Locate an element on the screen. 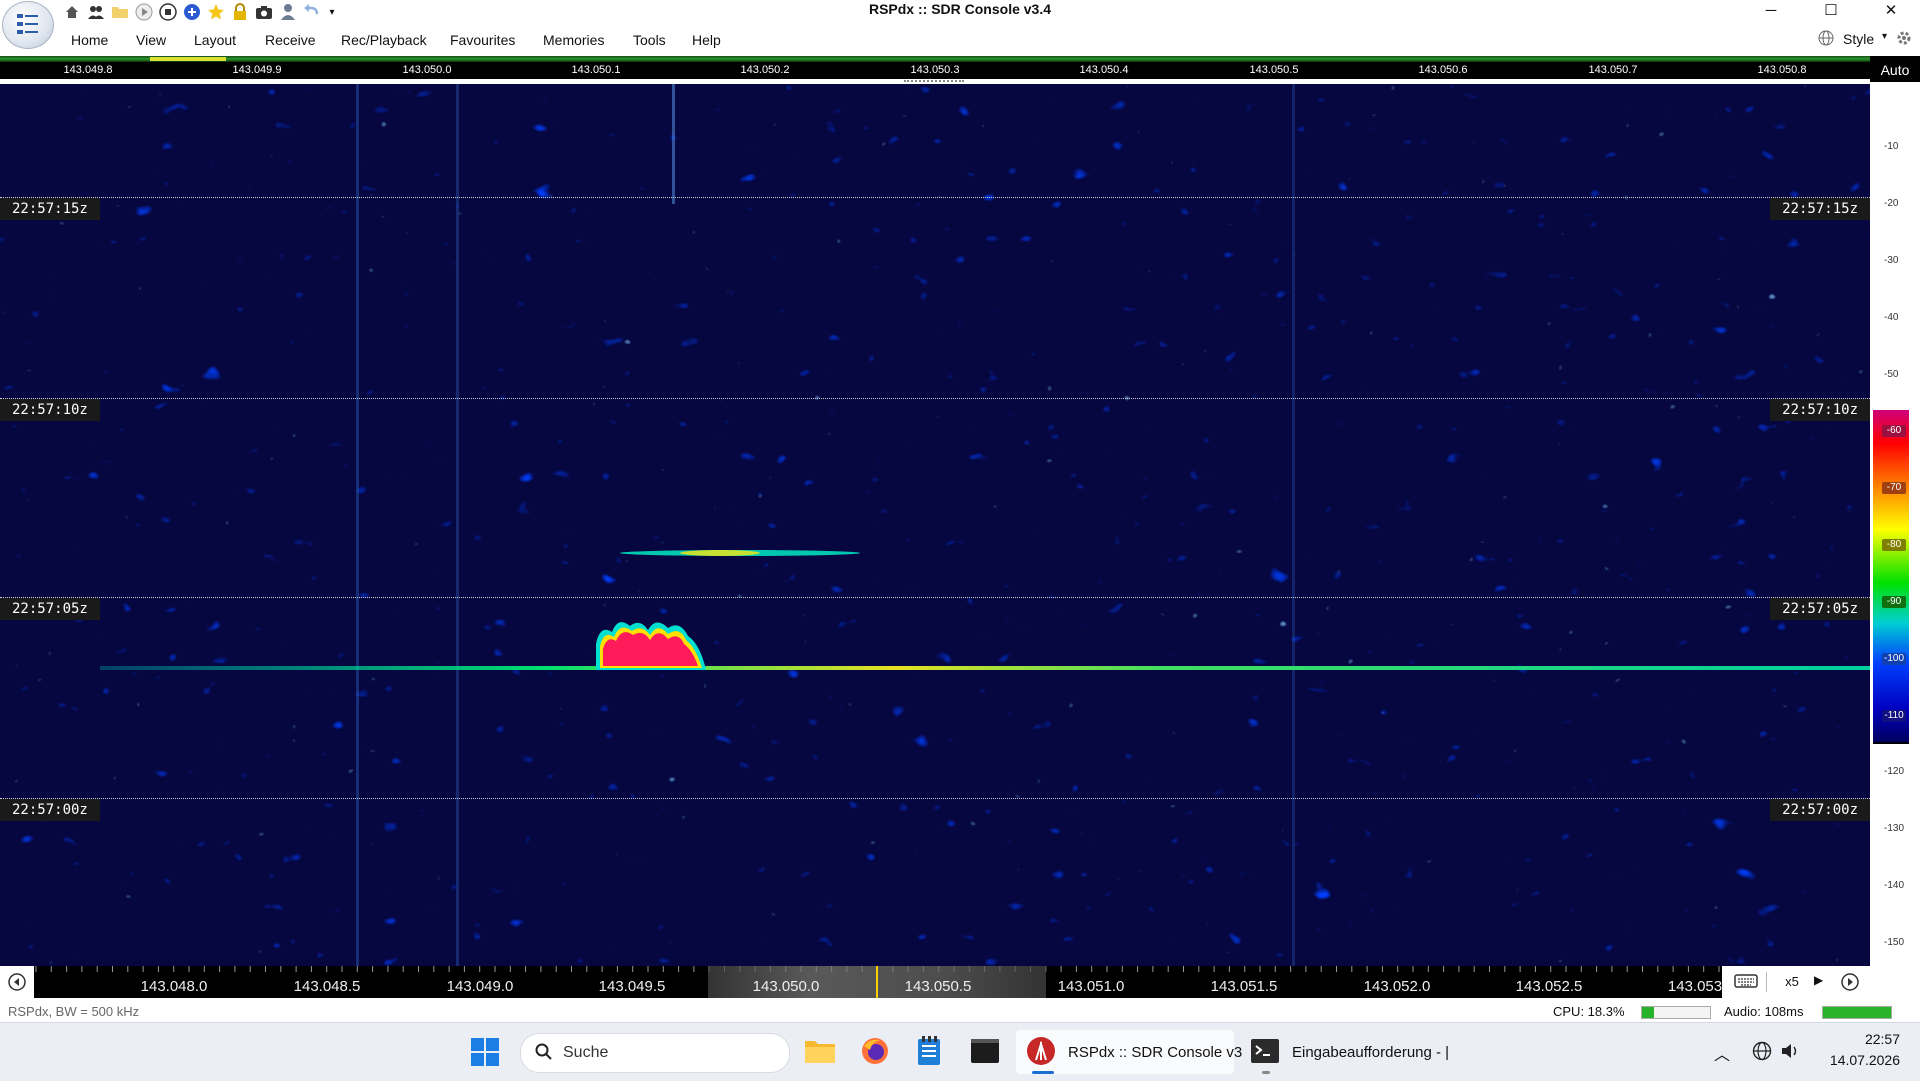 The height and width of the screenshot is (1081, 1920). maximize-button: ☐ is located at coordinates (1831, 10).